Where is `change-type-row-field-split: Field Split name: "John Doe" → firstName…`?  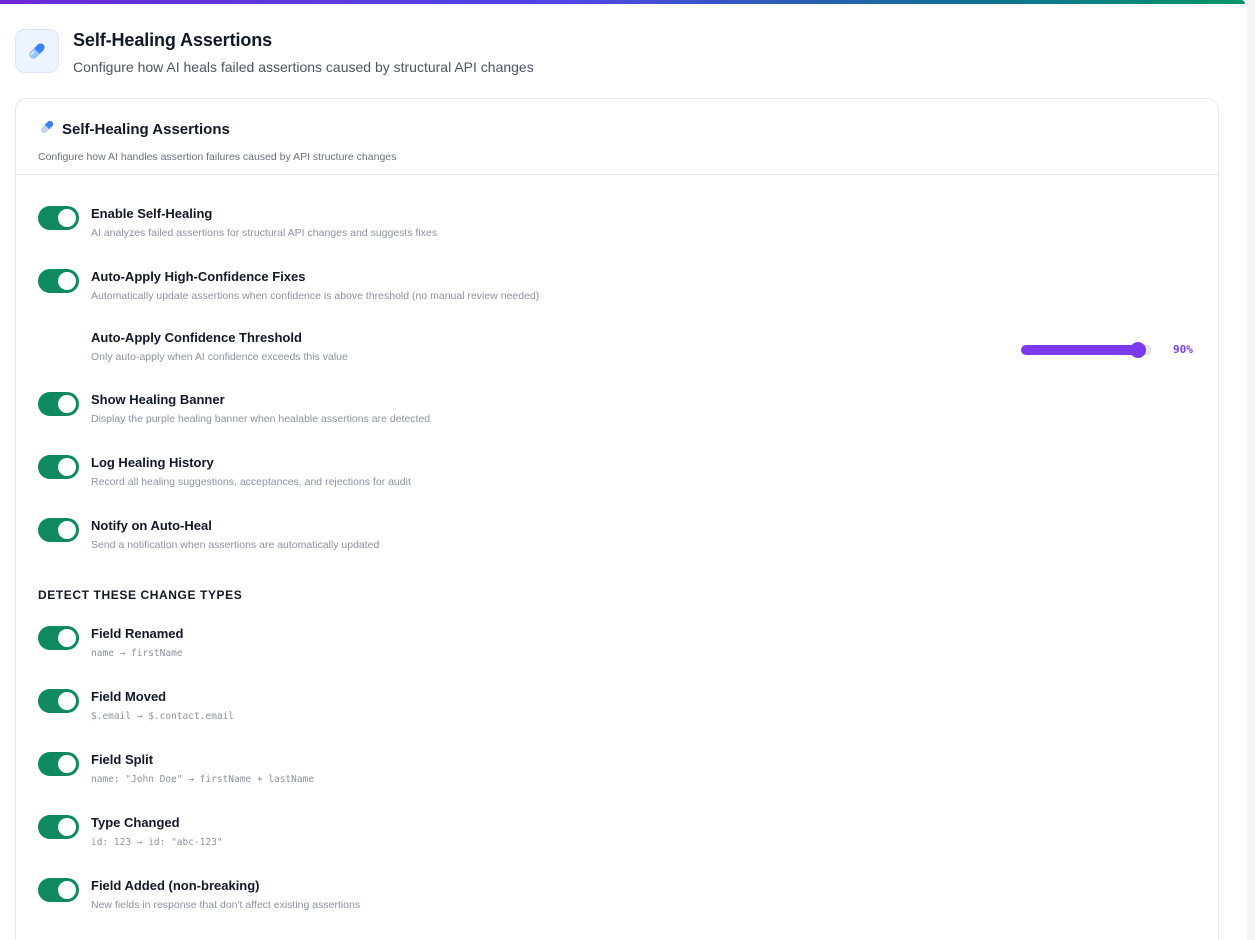
change-type-row-field-split: Field Split name: "John Doe" → firstName… is located at coordinates (618, 772).